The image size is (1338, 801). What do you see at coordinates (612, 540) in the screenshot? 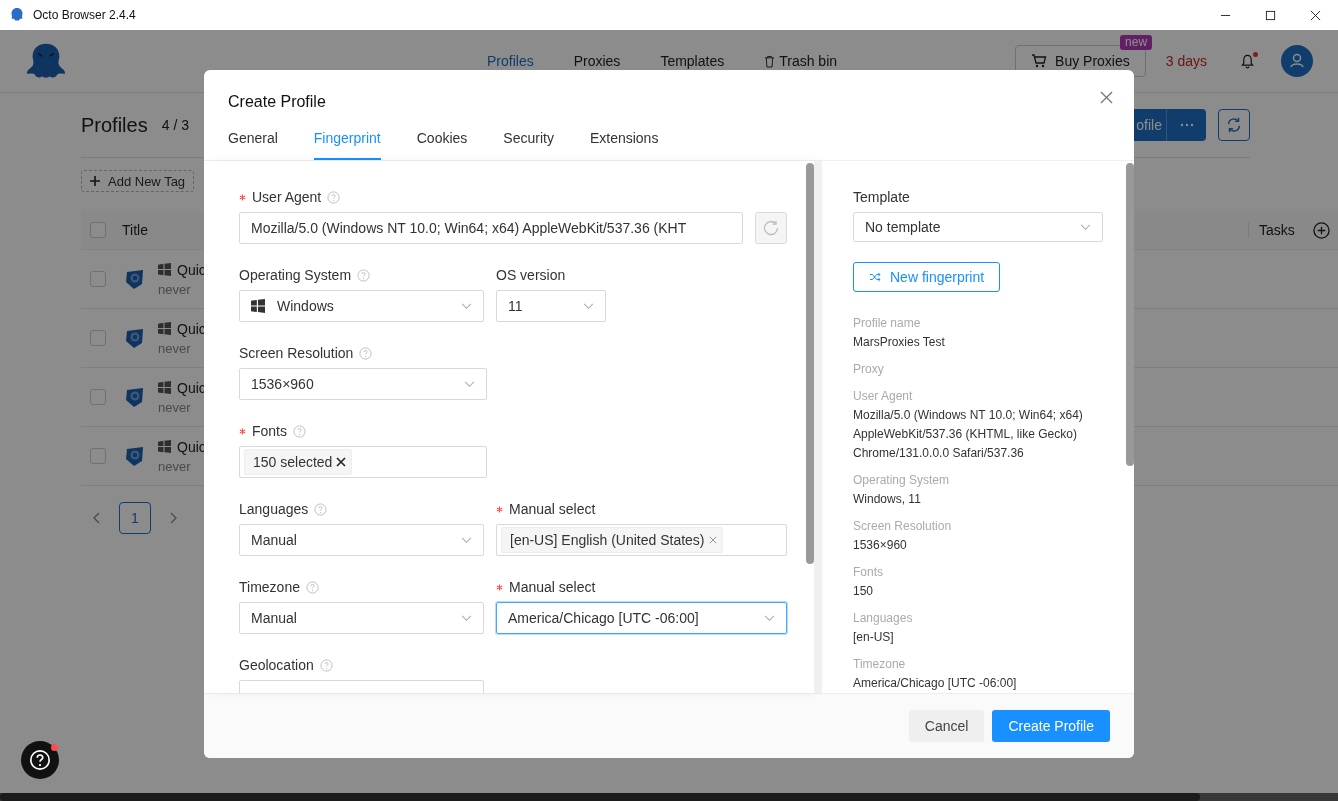
I see `tag: [en-US] English (United States)` at bounding box center [612, 540].